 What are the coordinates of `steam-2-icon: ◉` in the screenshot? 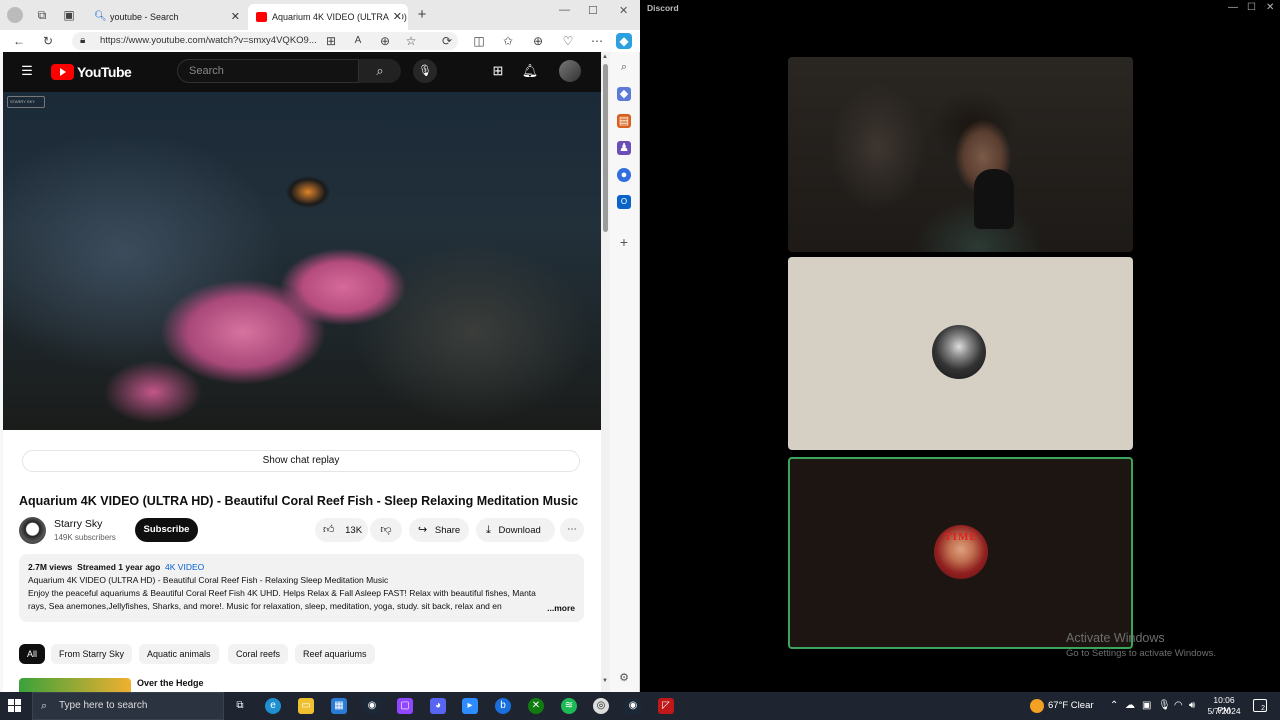 It's located at (633, 706).